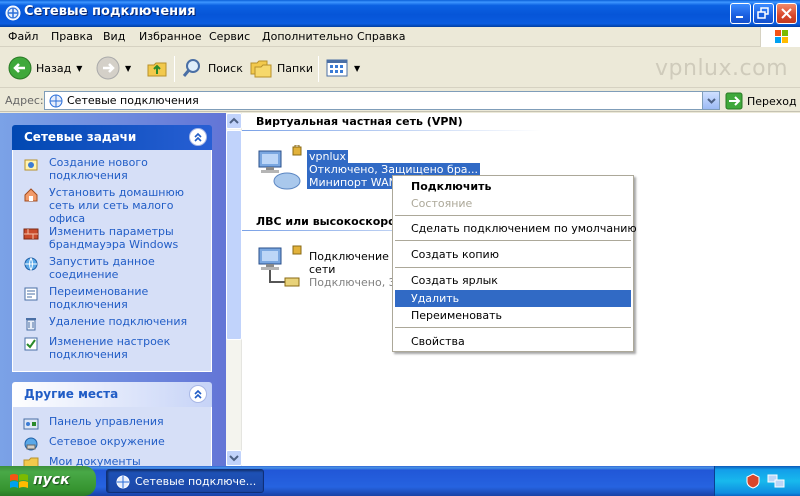  What do you see at coordinates (307, 36) in the screenshot?
I see `menu-advanced: Дополнительно` at bounding box center [307, 36].